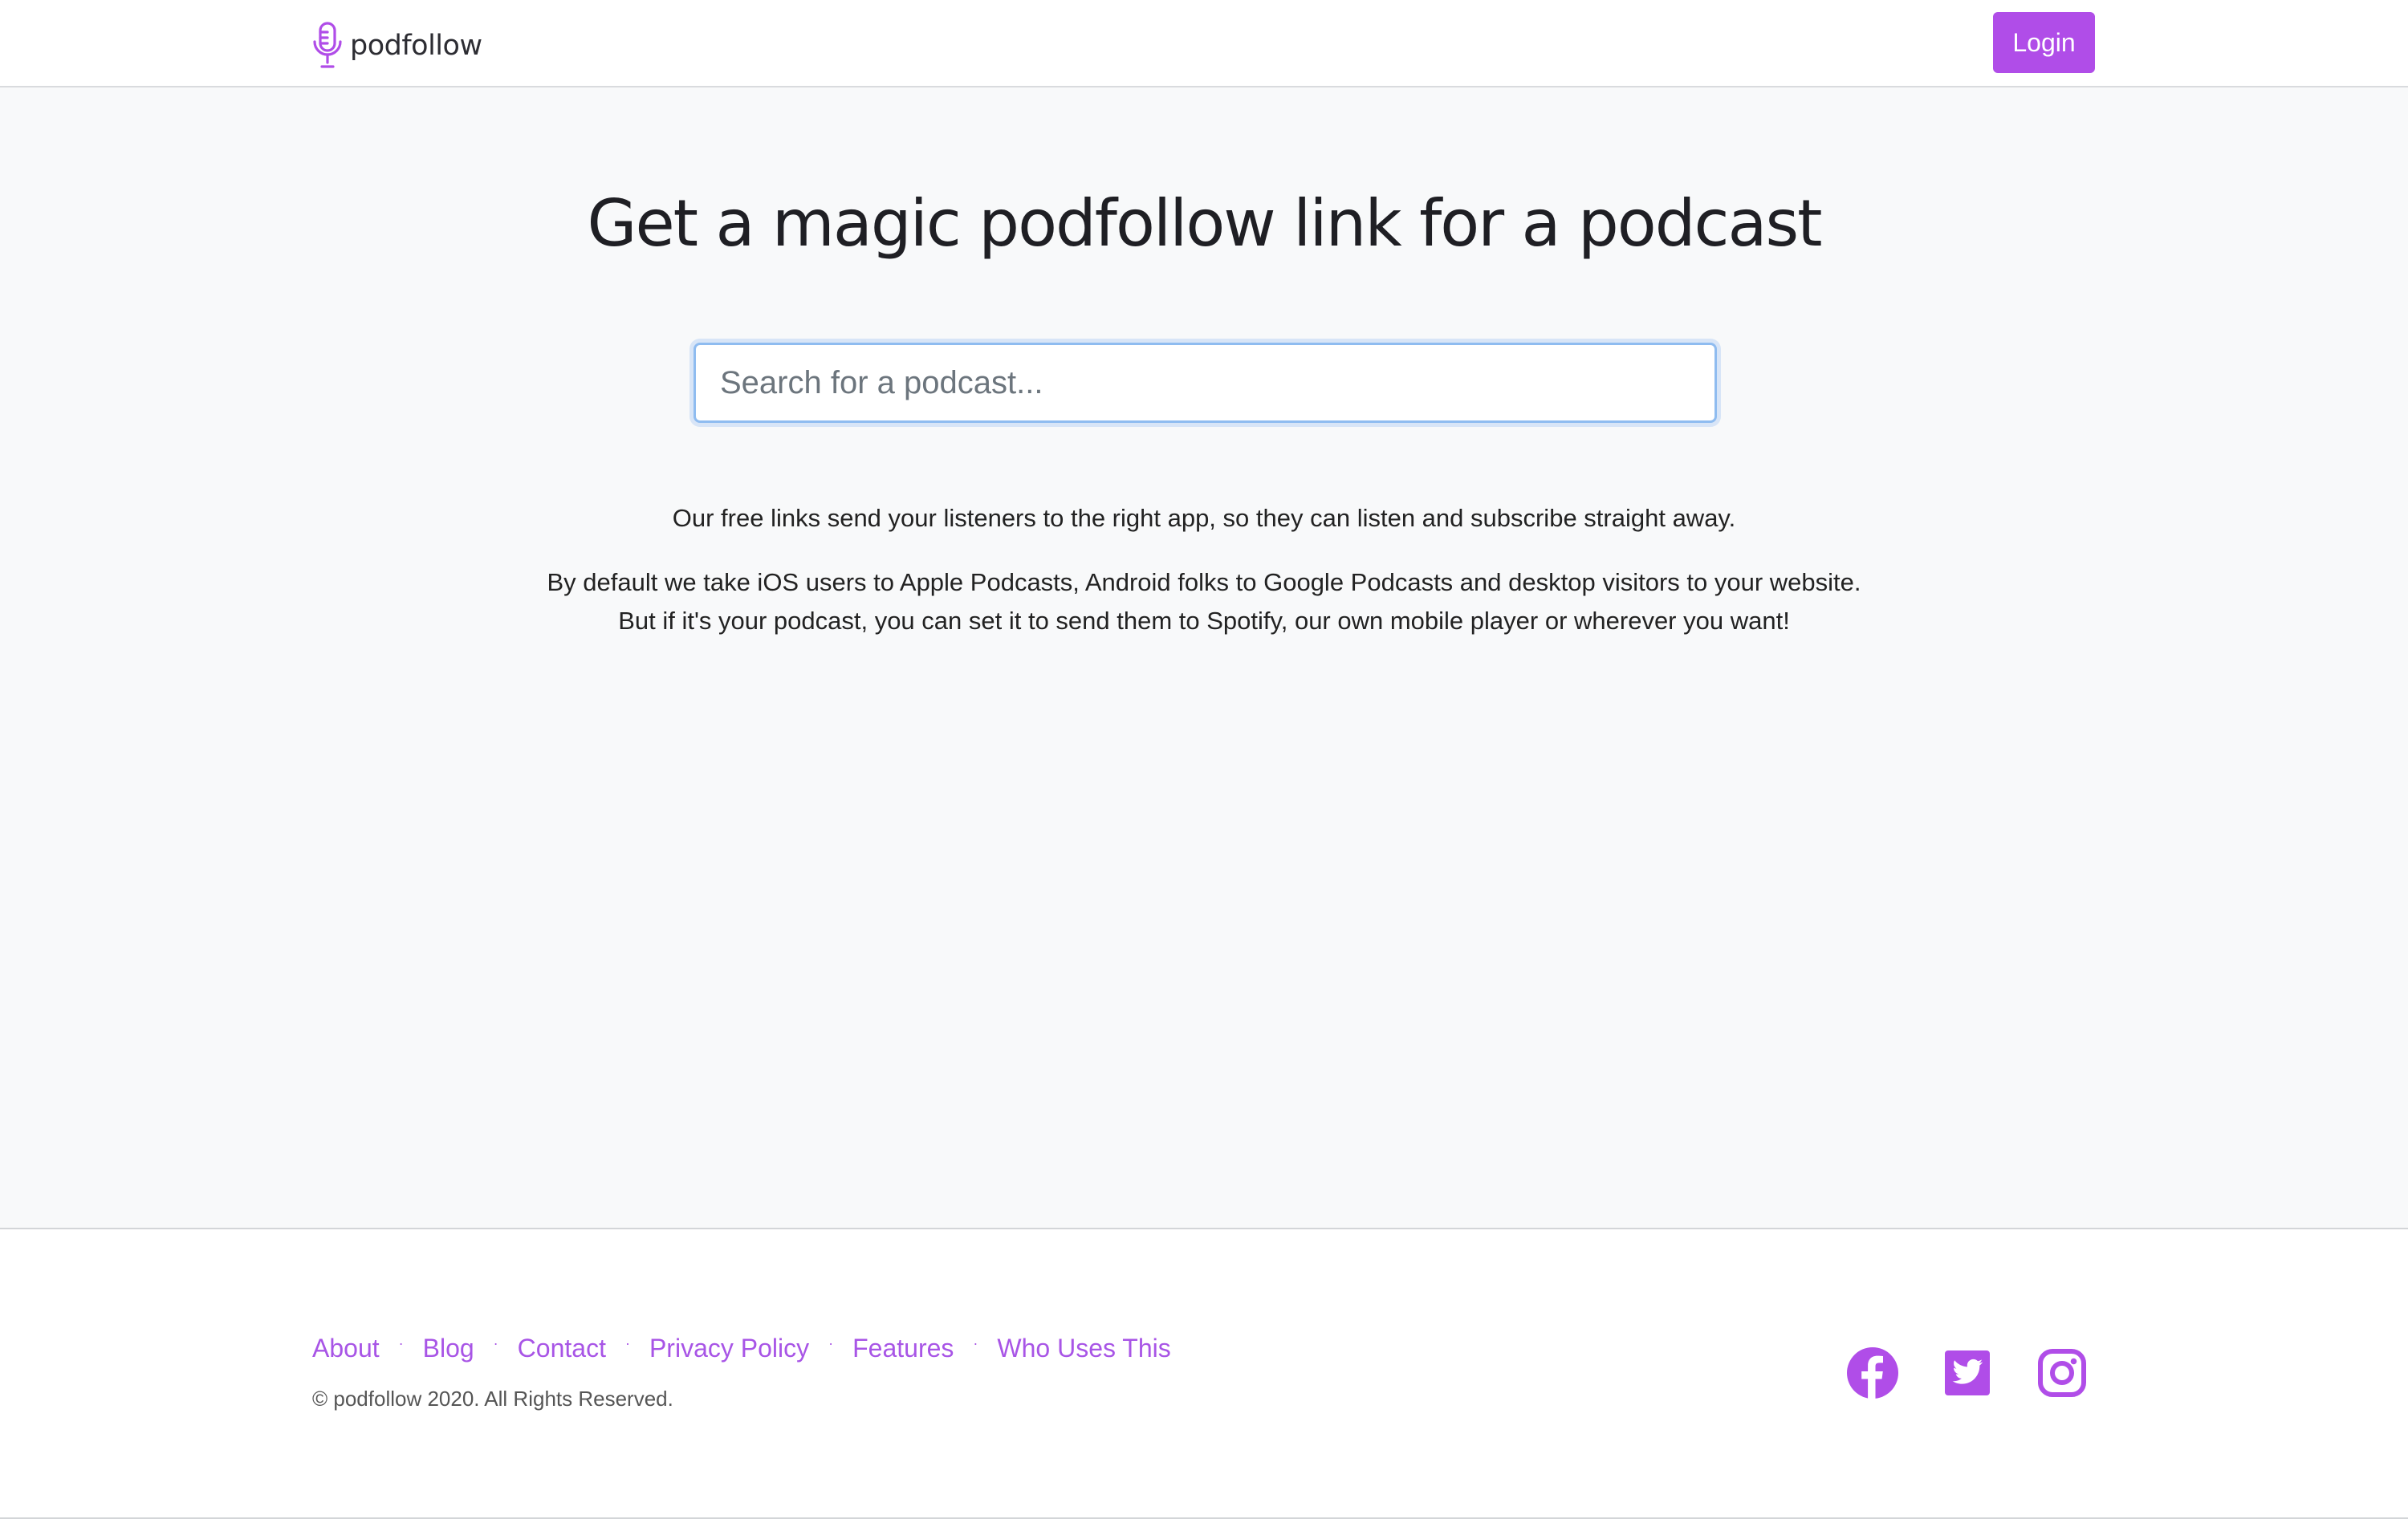 Image resolution: width=2408 pixels, height=1519 pixels. Describe the element at coordinates (327, 45) in the screenshot. I see `microphone-icon` at that location.